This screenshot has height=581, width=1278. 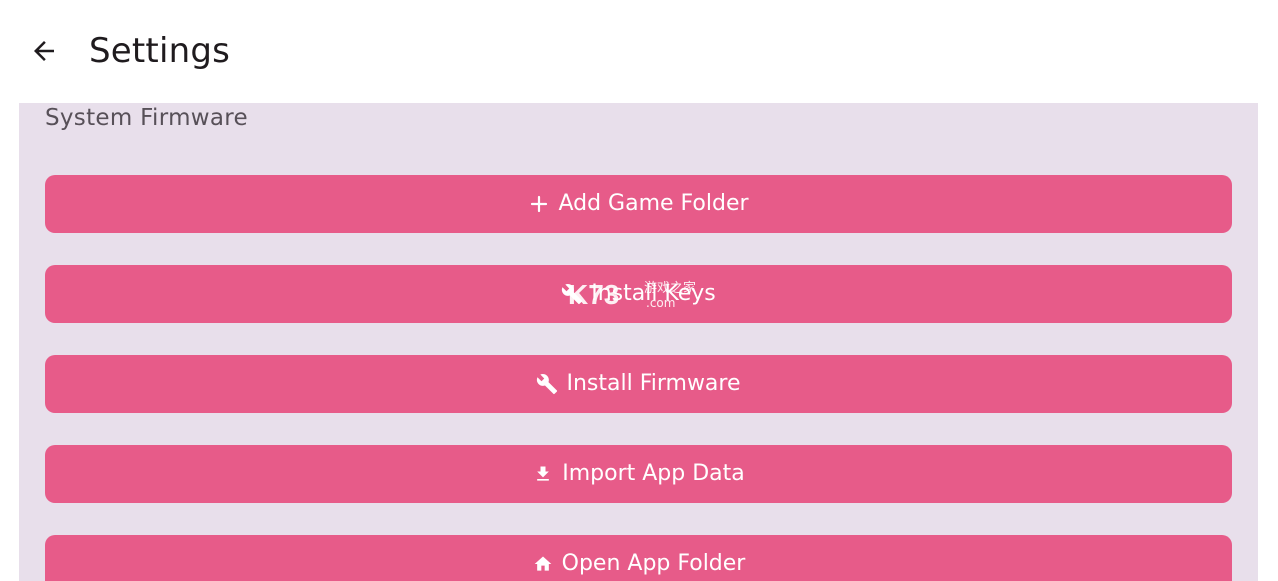 I want to click on import-app-data-button: Import App Data, so click(x=638, y=474).